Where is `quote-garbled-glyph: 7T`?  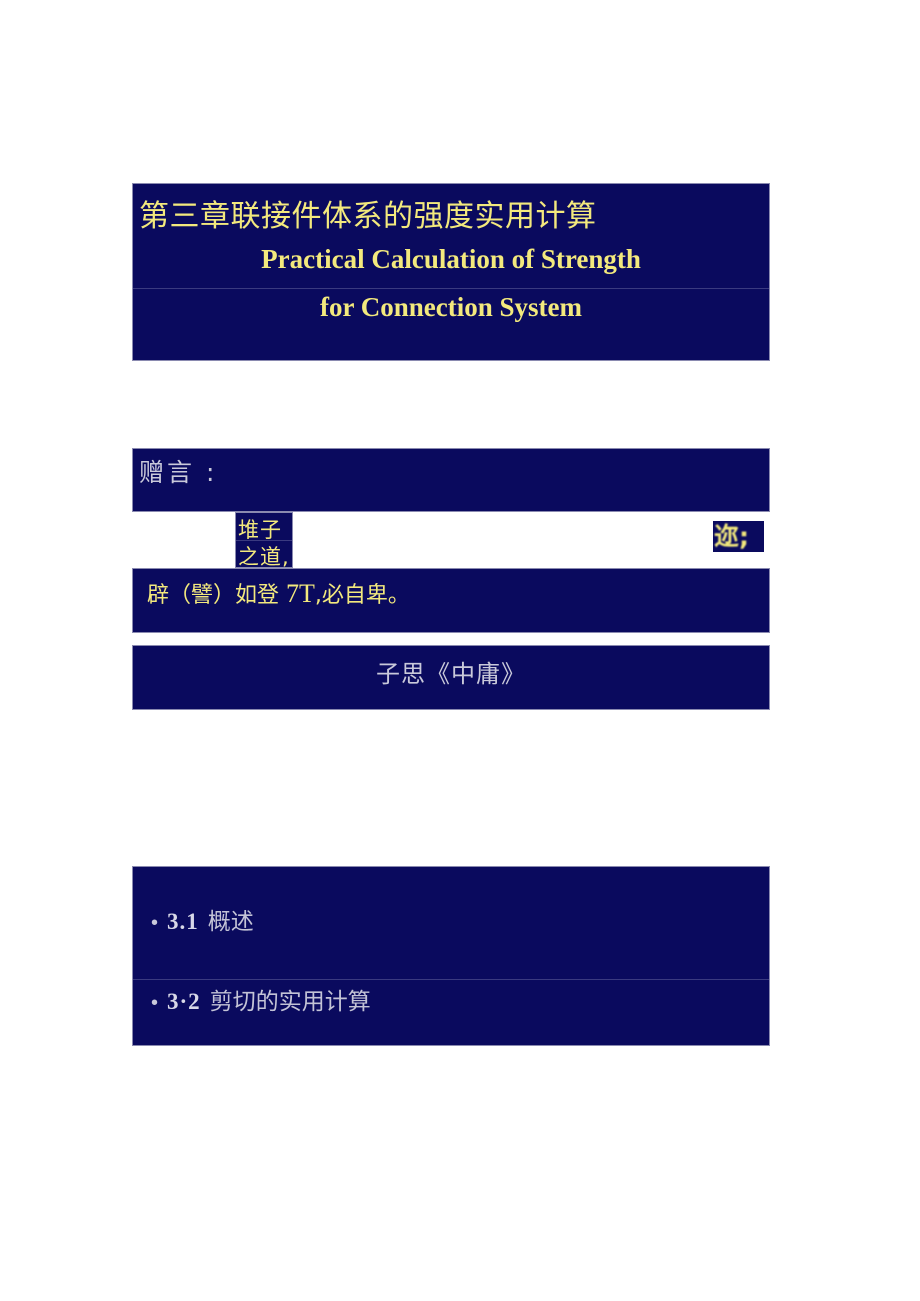
quote-garbled-glyph: 7T is located at coordinates (300, 593).